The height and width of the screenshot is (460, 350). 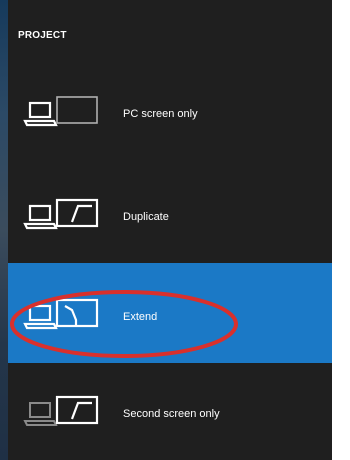 I want to click on panel-title: PROJECT, so click(x=42, y=35).